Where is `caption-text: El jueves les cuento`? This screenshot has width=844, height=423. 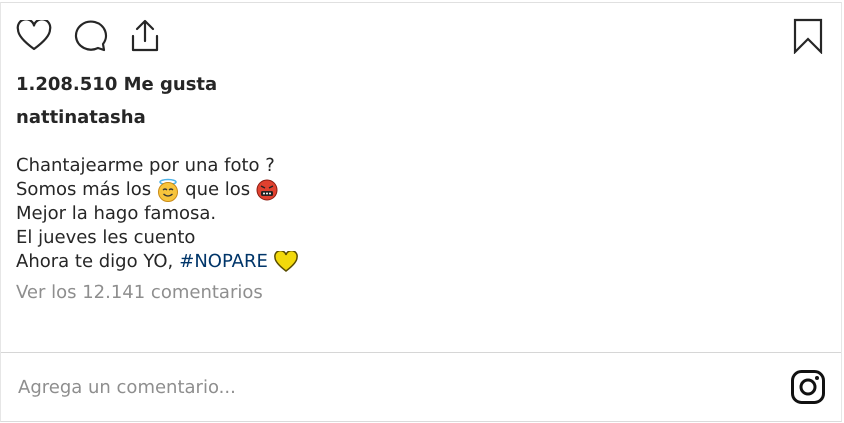
caption-text: El jueves les cuento is located at coordinates (106, 238).